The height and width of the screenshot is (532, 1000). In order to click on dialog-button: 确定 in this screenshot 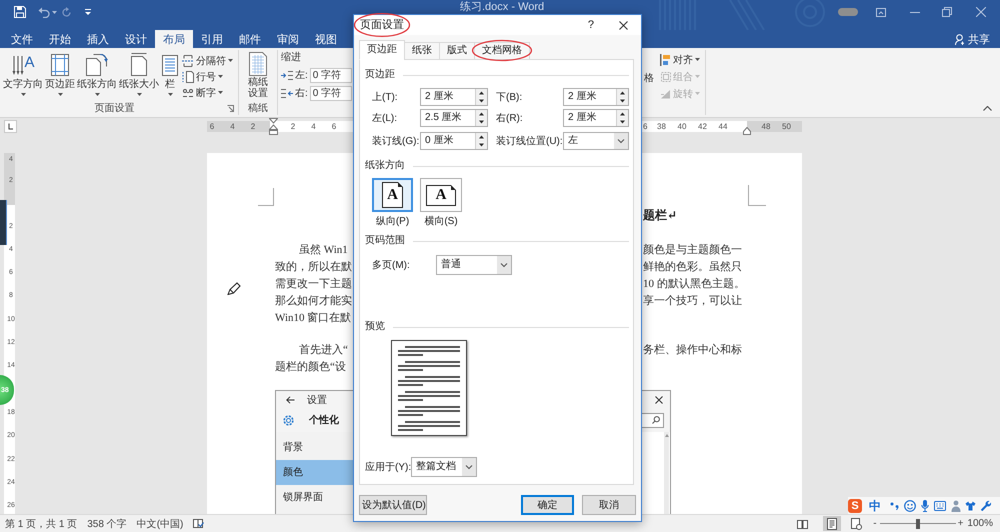, I will do `click(547, 505)`.